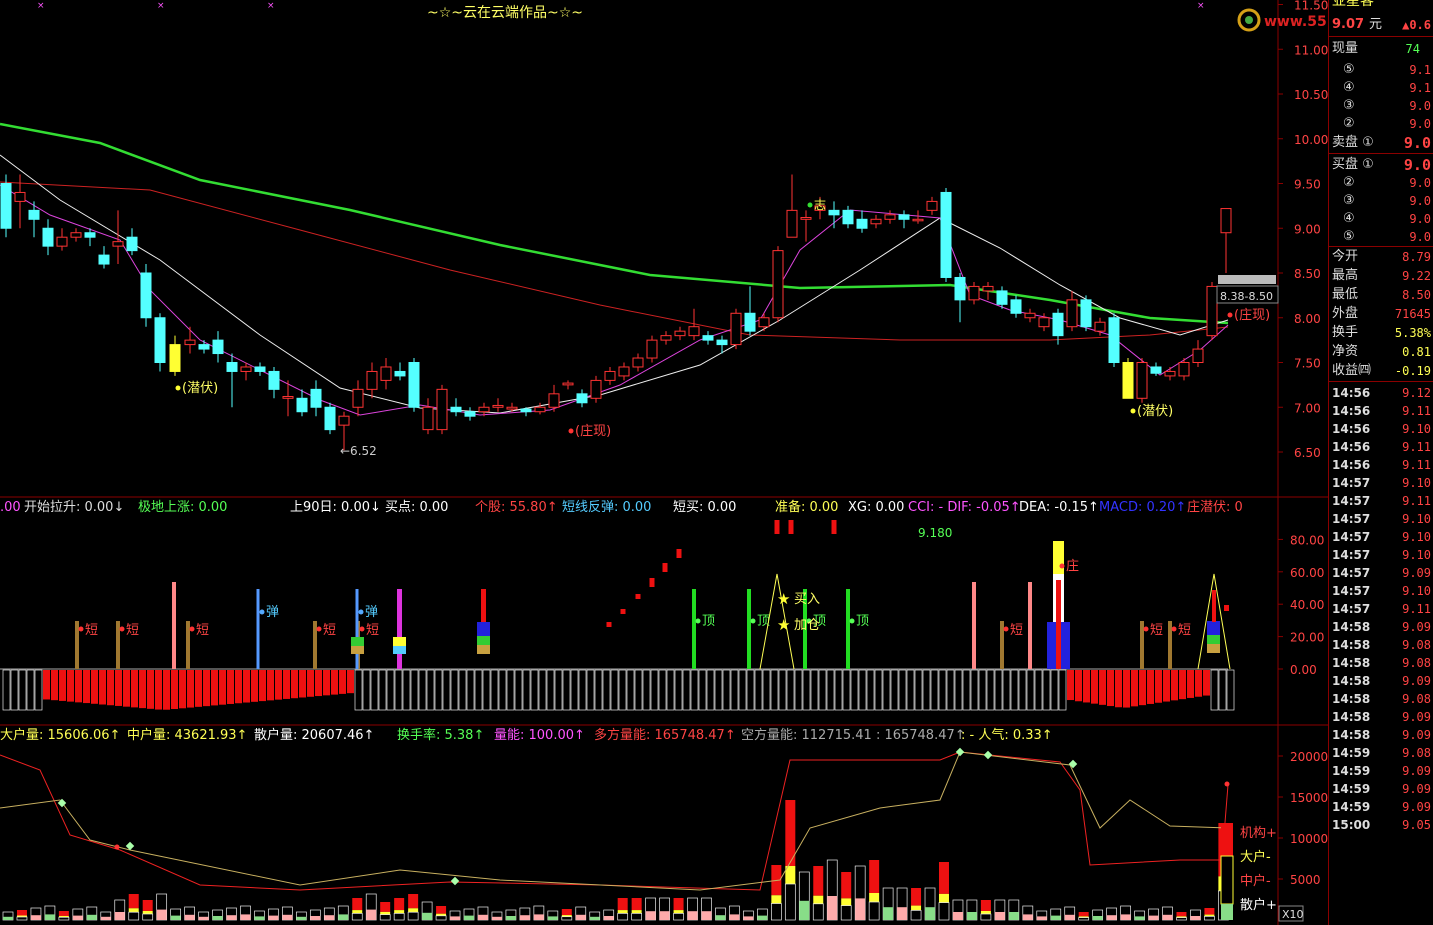 This screenshot has height=925, width=1433. I want to click on tick-row: 14:57 9.11, so click(1381, 501).